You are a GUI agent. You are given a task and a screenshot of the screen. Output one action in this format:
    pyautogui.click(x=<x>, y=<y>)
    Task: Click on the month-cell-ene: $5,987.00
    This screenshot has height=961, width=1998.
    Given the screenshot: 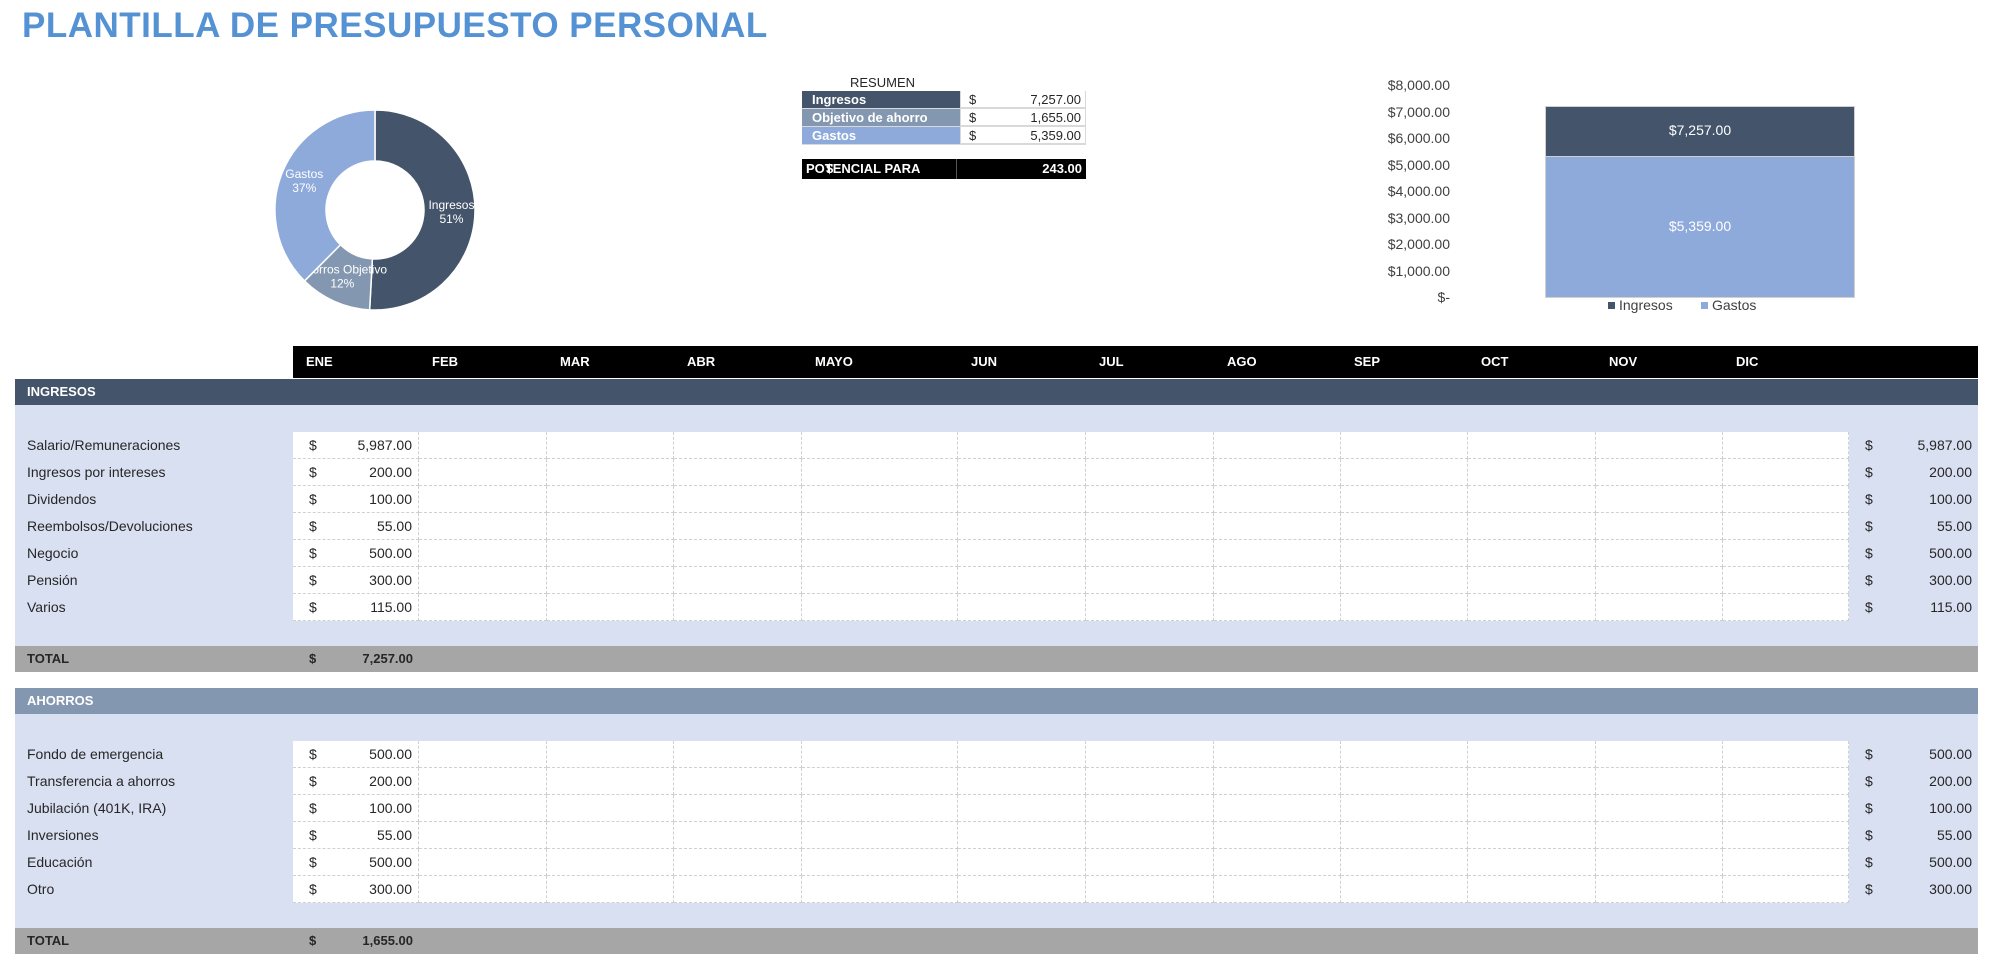 What is the action you would take?
    pyautogui.click(x=356, y=445)
    